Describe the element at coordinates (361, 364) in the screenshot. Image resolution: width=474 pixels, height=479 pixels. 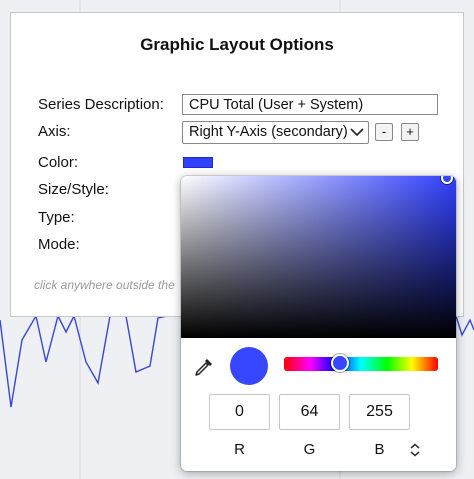
I see `hue-slider` at that location.